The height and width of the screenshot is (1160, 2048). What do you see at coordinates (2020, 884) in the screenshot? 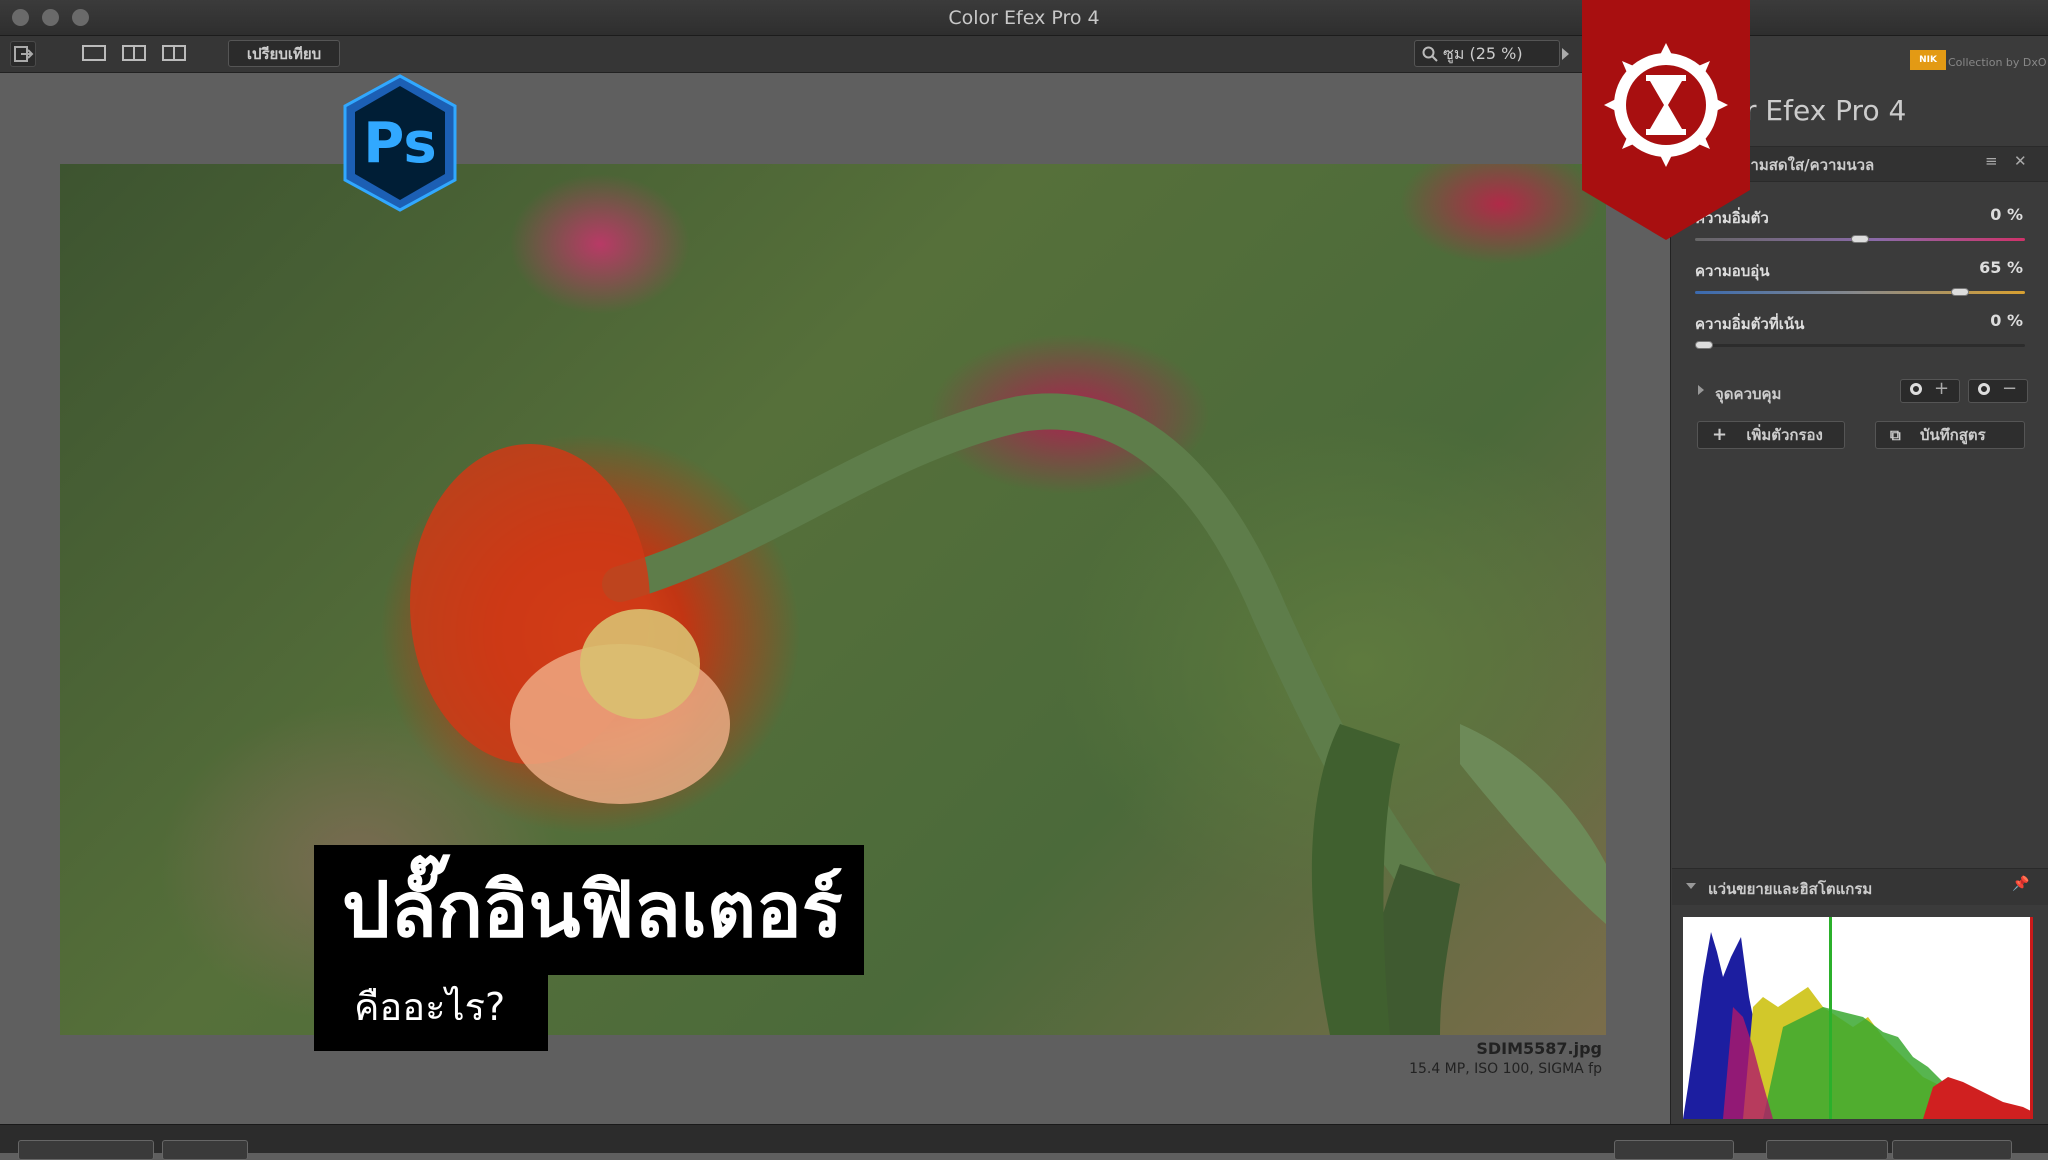
I see `pin-icon: 📌` at bounding box center [2020, 884].